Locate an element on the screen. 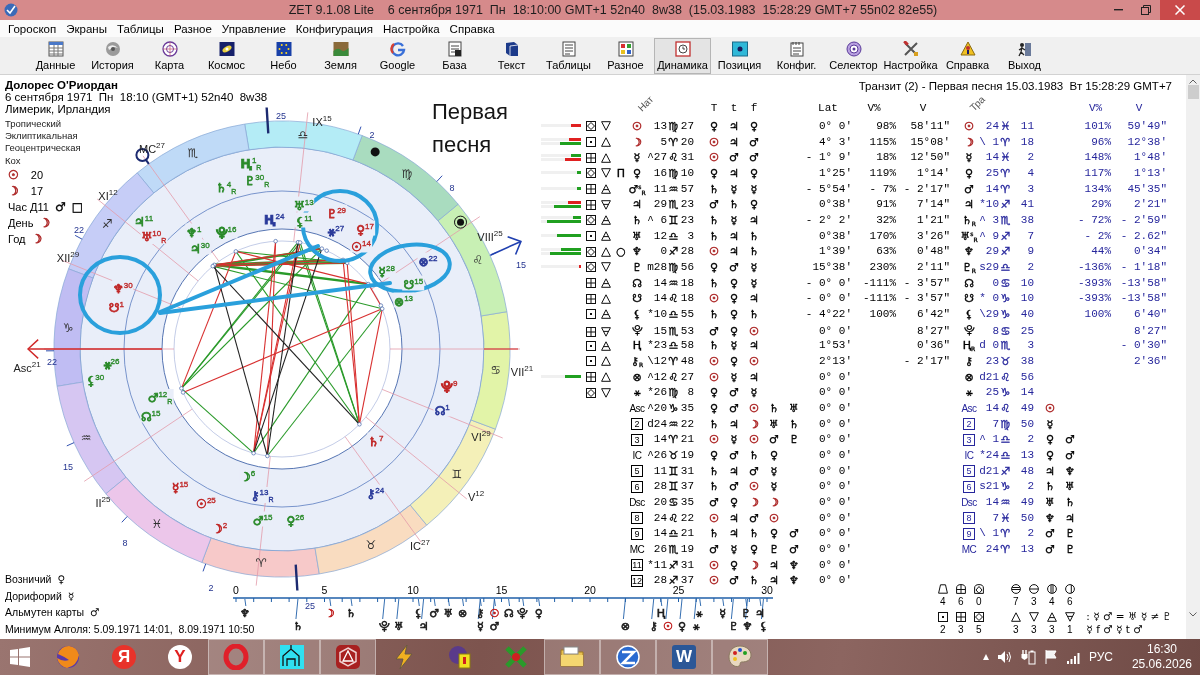 The image size is (1200, 675). speed-percent: 63% is located at coordinates (886, 251).